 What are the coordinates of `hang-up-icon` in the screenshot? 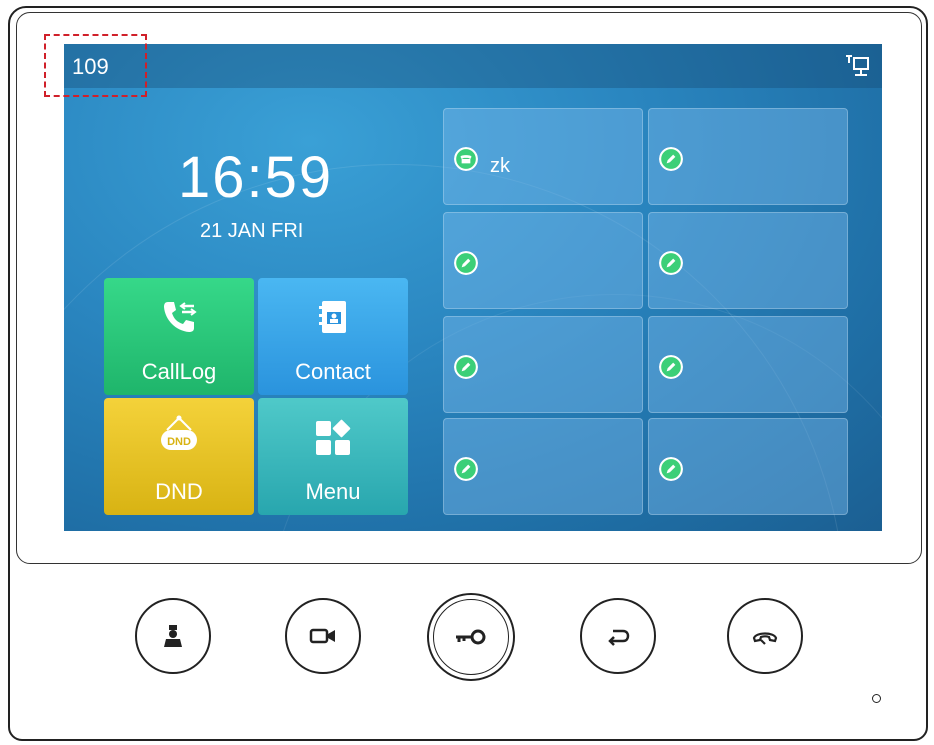 It's located at (765, 638).